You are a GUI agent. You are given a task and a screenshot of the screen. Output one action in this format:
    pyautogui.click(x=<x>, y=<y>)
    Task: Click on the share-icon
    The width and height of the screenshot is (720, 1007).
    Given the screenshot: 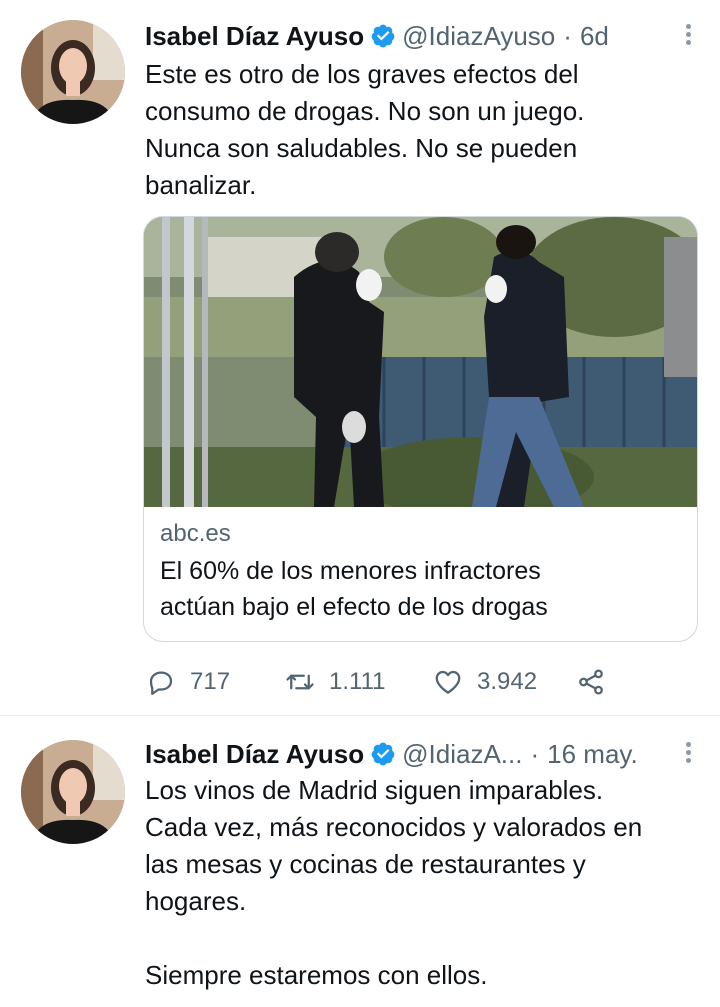 What is the action you would take?
    pyautogui.click(x=591, y=682)
    